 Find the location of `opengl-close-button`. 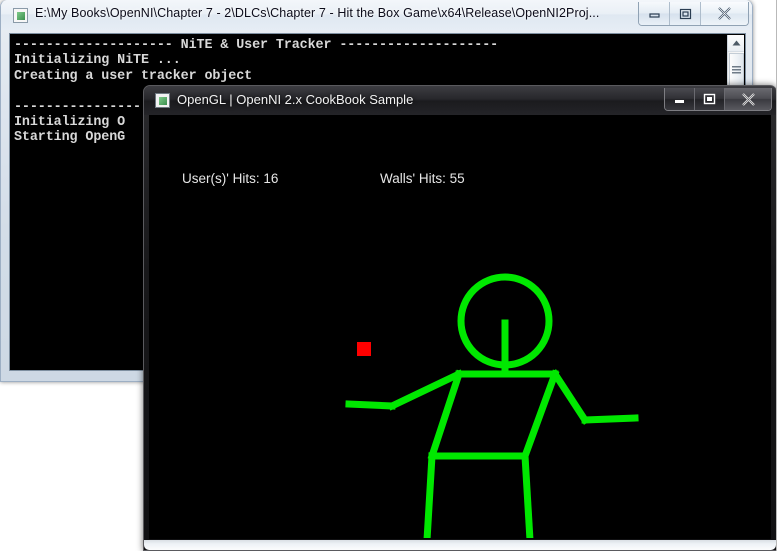

opengl-close-button is located at coordinates (747, 99).